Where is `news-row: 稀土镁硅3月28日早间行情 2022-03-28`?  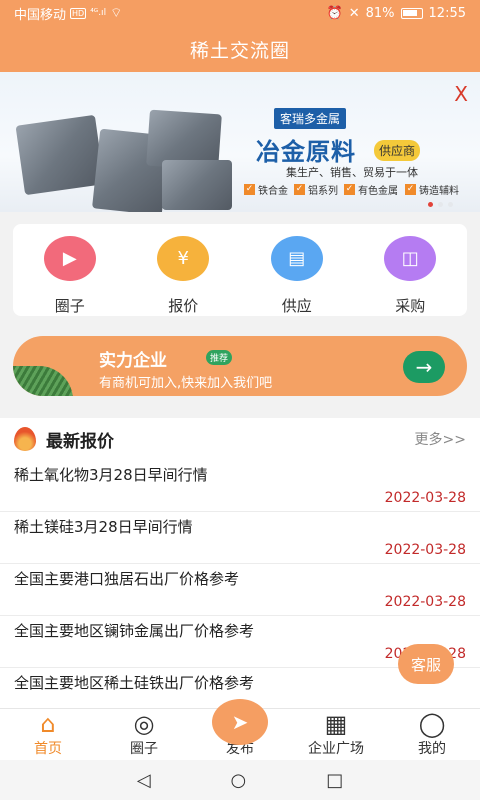
news-row: 稀土镁硅3月28日早间行情 2022-03-28 is located at coordinates (240, 538).